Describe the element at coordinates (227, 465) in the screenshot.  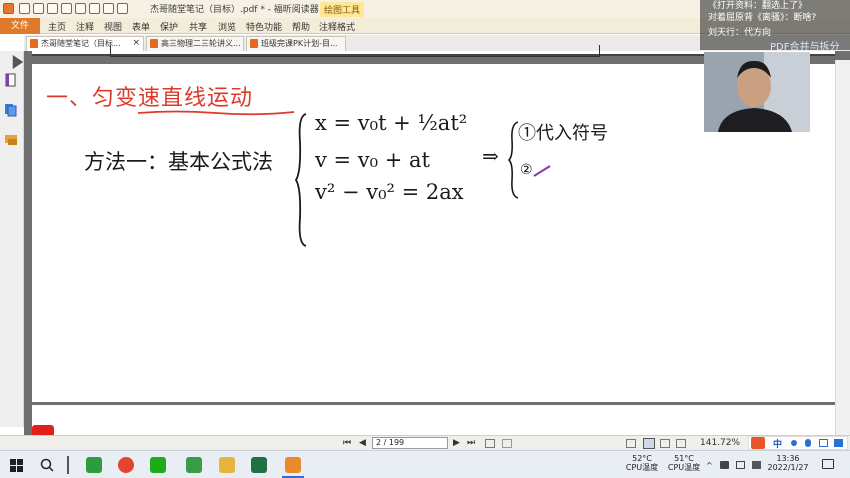
I see `file-explorer-icon` at that location.